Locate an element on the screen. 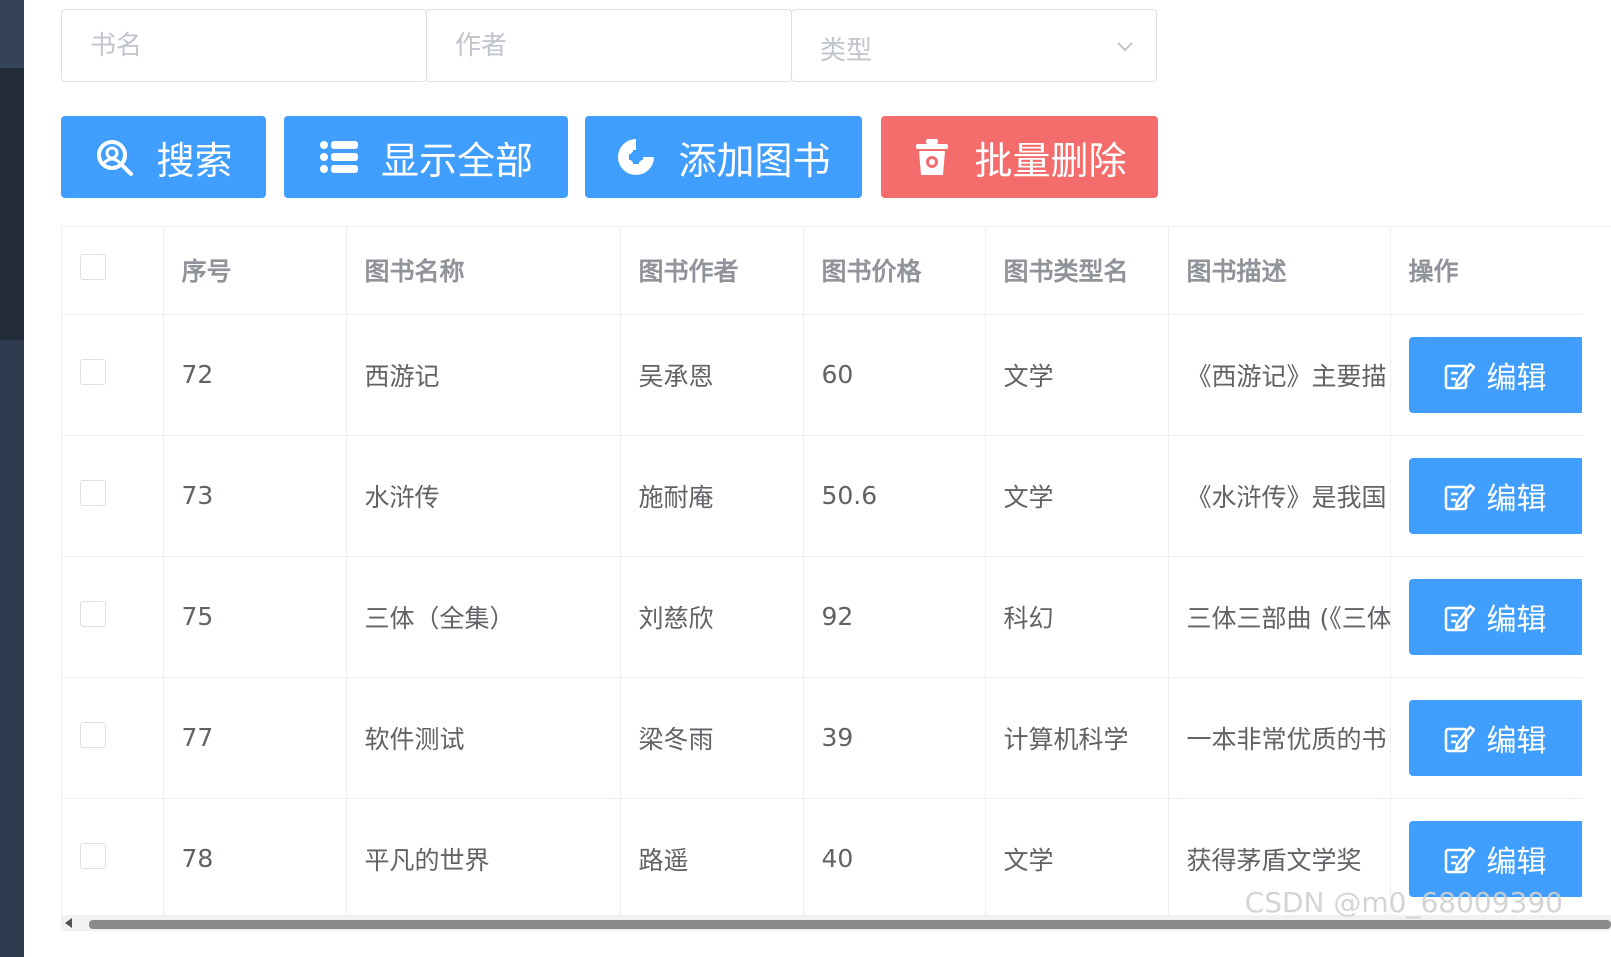 This screenshot has width=1611, height=957. type-select-placeholder: 类型 is located at coordinates (846, 51).